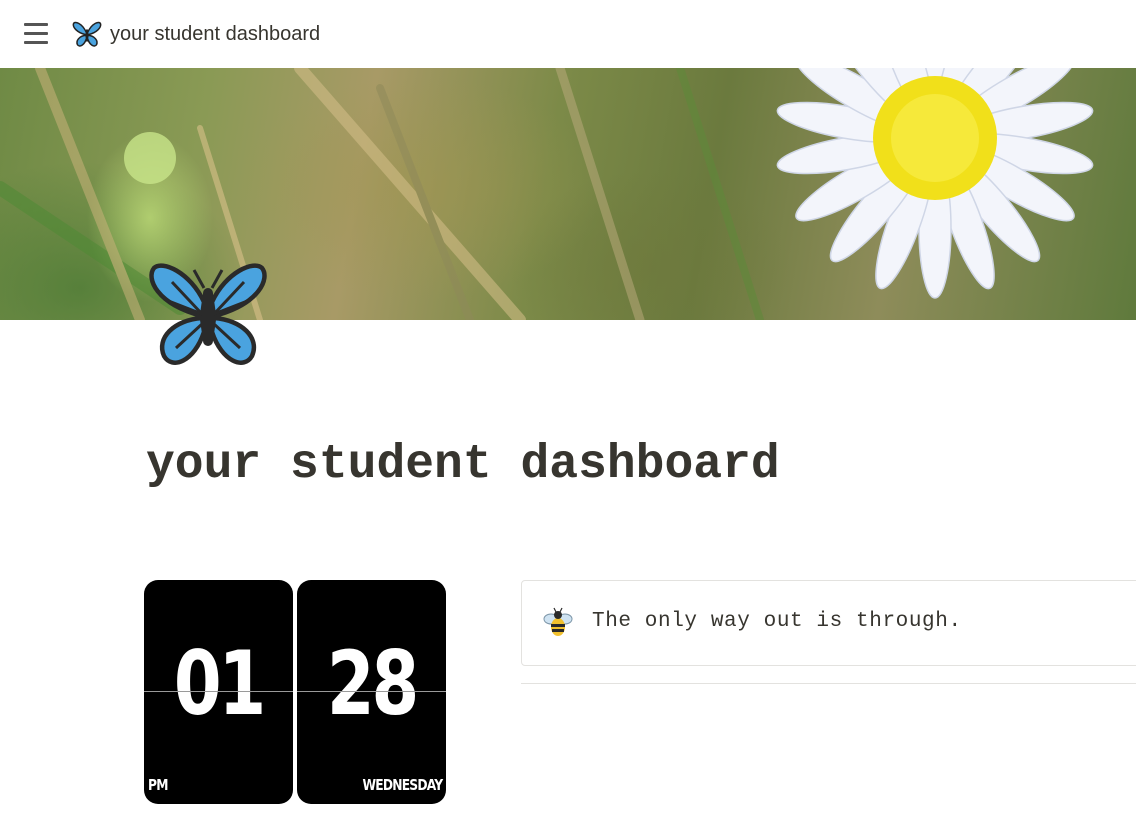 Image resolution: width=1136 pixels, height=833 pixels. What do you see at coordinates (158, 785) in the screenshot?
I see `clock-period: PM` at bounding box center [158, 785].